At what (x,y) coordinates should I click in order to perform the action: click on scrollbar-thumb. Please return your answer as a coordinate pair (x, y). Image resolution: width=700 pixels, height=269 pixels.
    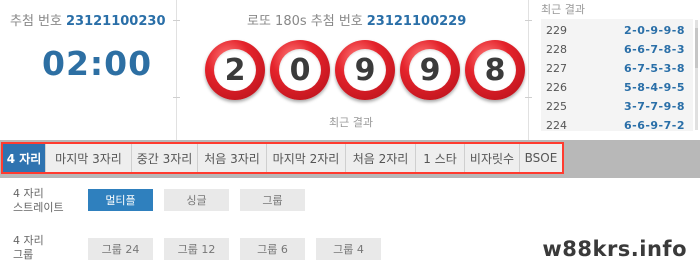
    Looking at the image, I should click on (696, 48).